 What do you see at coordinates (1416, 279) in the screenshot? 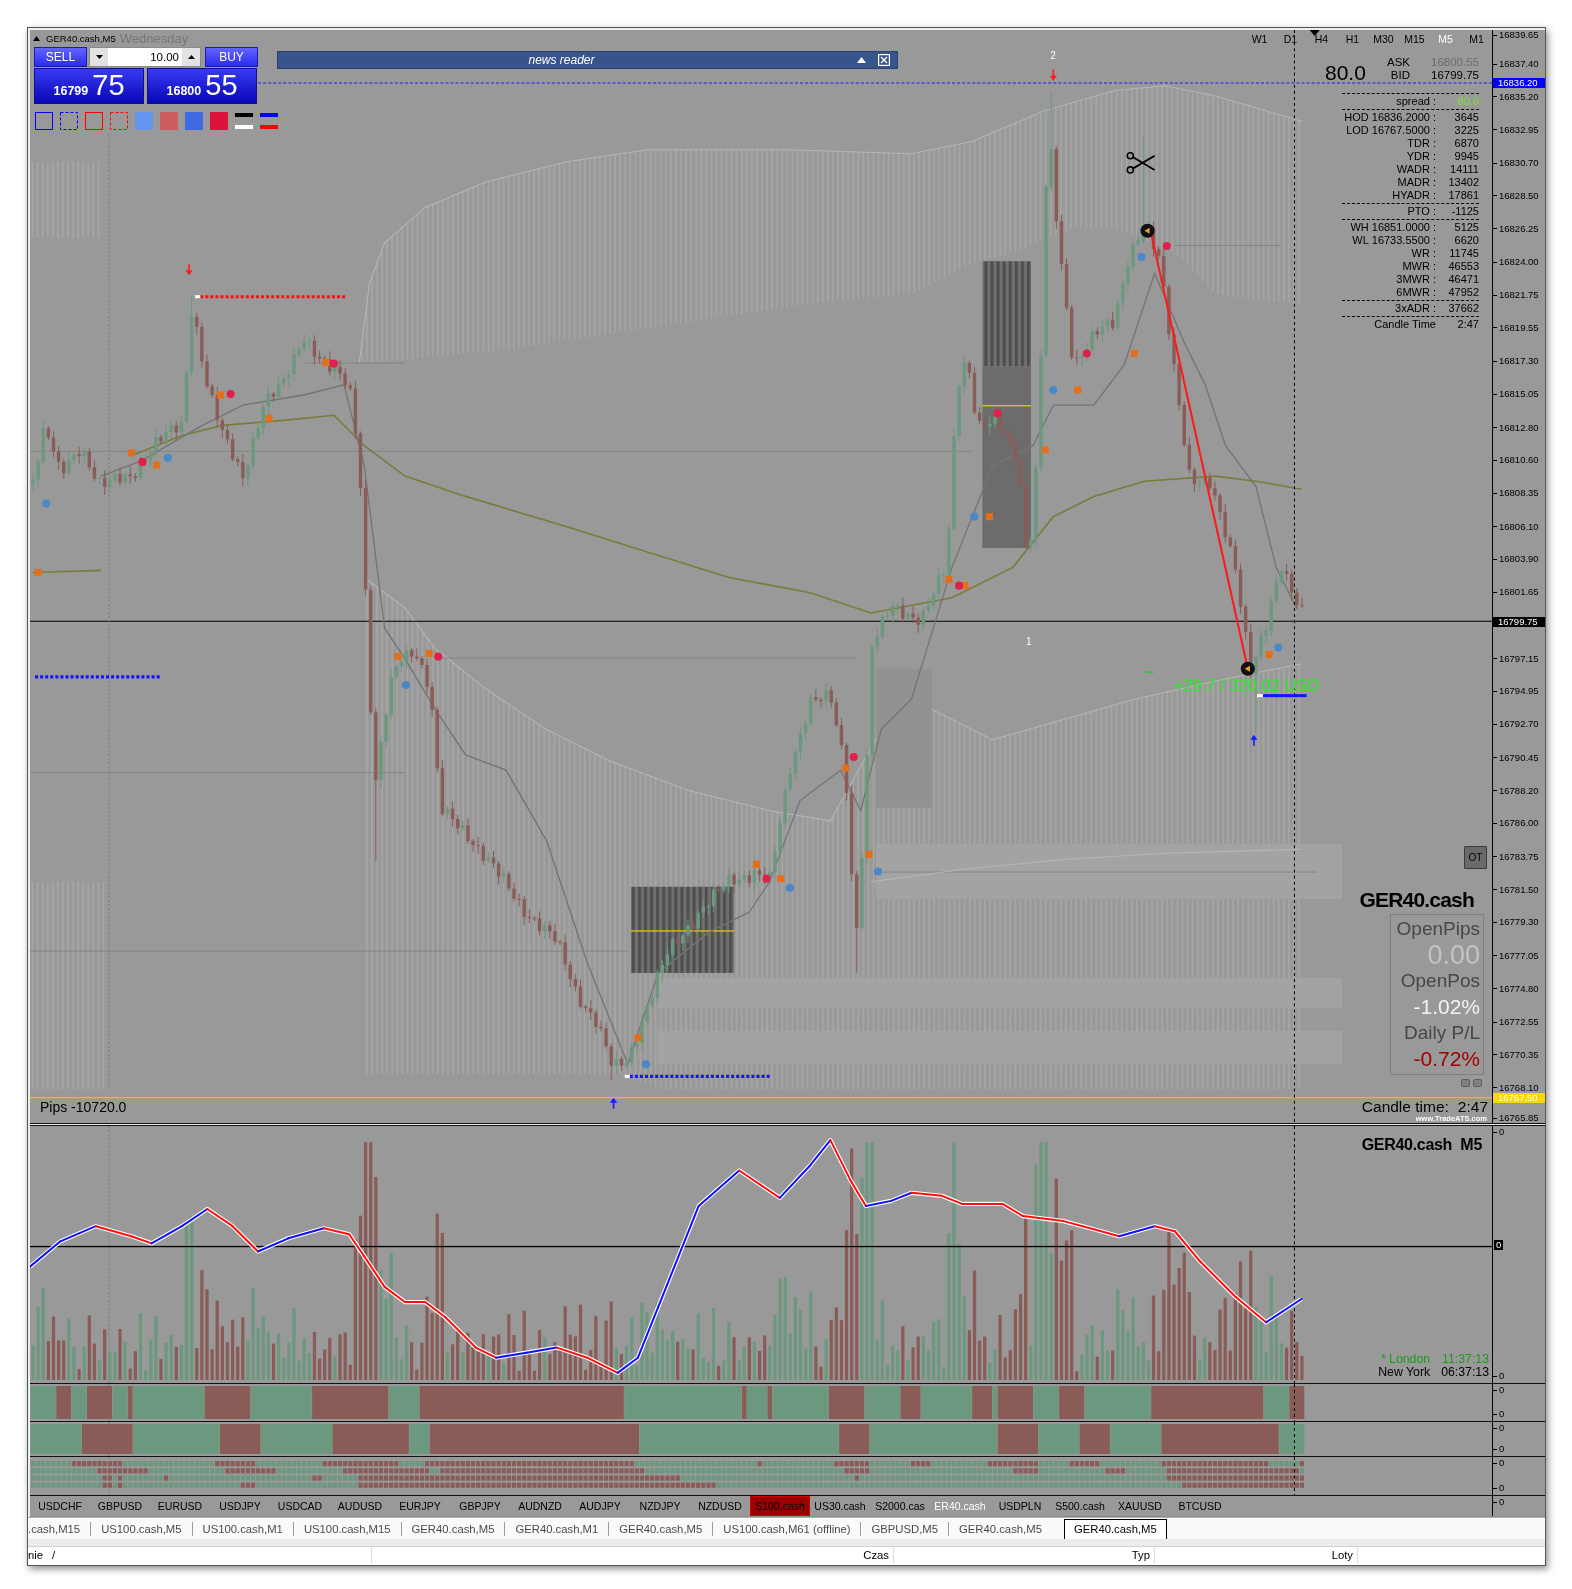
I see `stat-label: 3MWR :` at bounding box center [1416, 279].